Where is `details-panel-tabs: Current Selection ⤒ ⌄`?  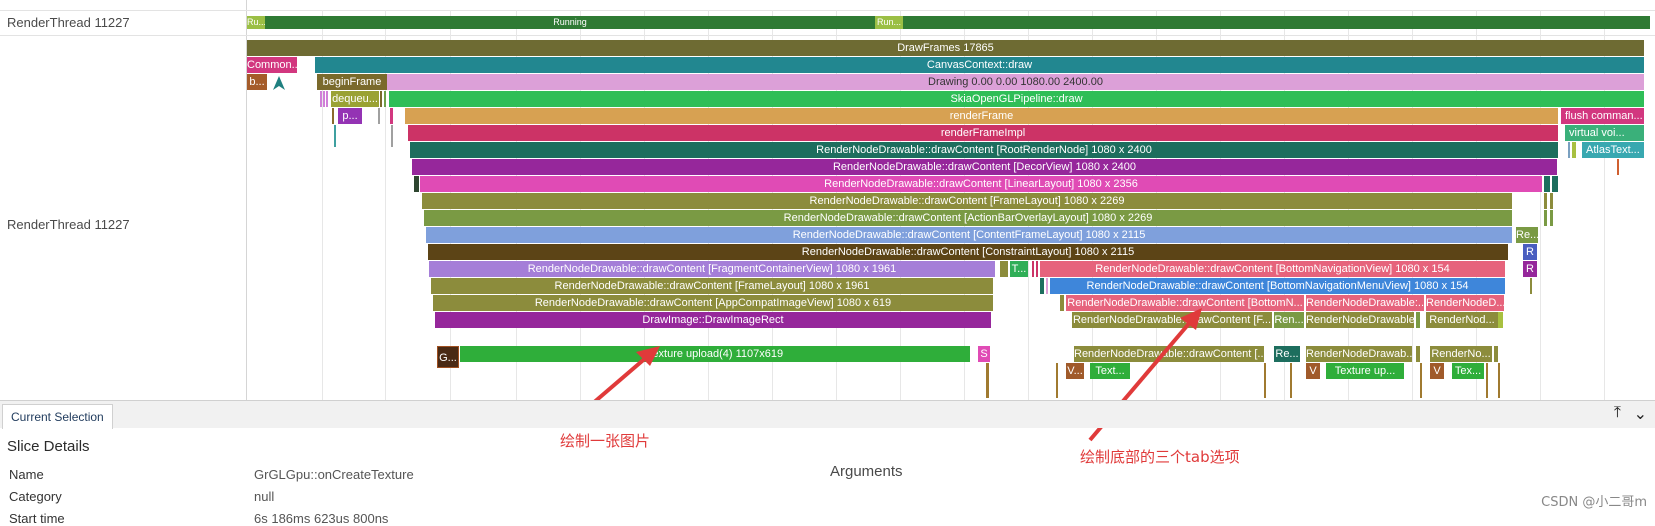 details-panel-tabs: Current Selection ⤒ ⌄ is located at coordinates (827, 414).